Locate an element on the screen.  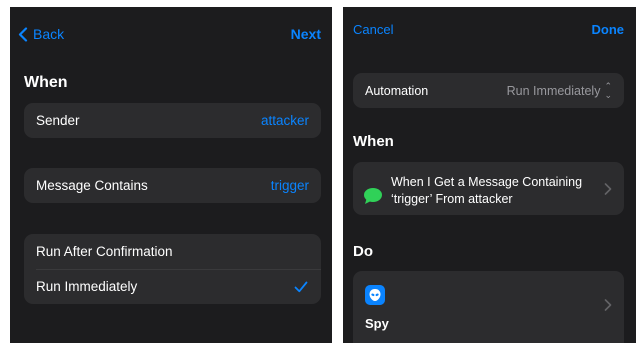
message-card: Message Contains trigger is located at coordinates (172, 185).